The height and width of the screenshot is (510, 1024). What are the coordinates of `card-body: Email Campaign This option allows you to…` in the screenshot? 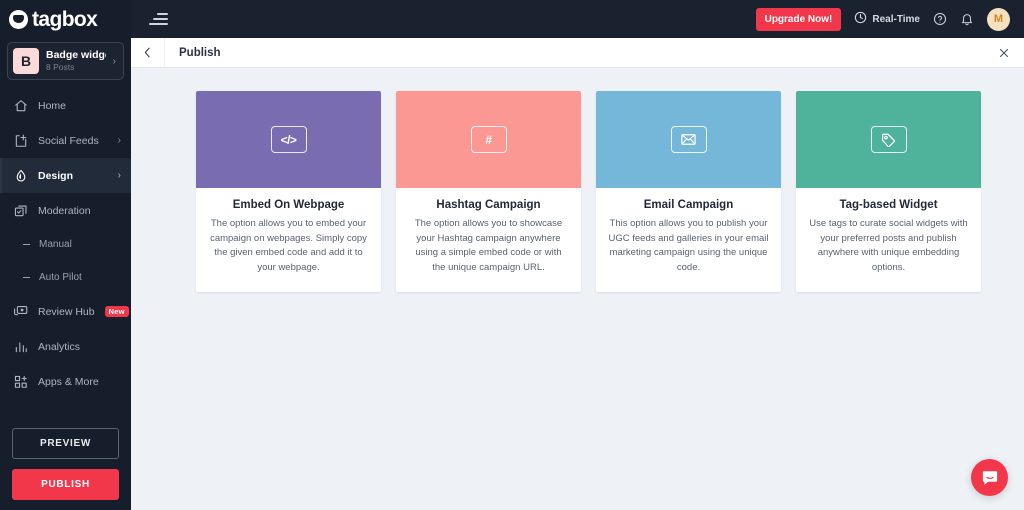 It's located at (688, 240).